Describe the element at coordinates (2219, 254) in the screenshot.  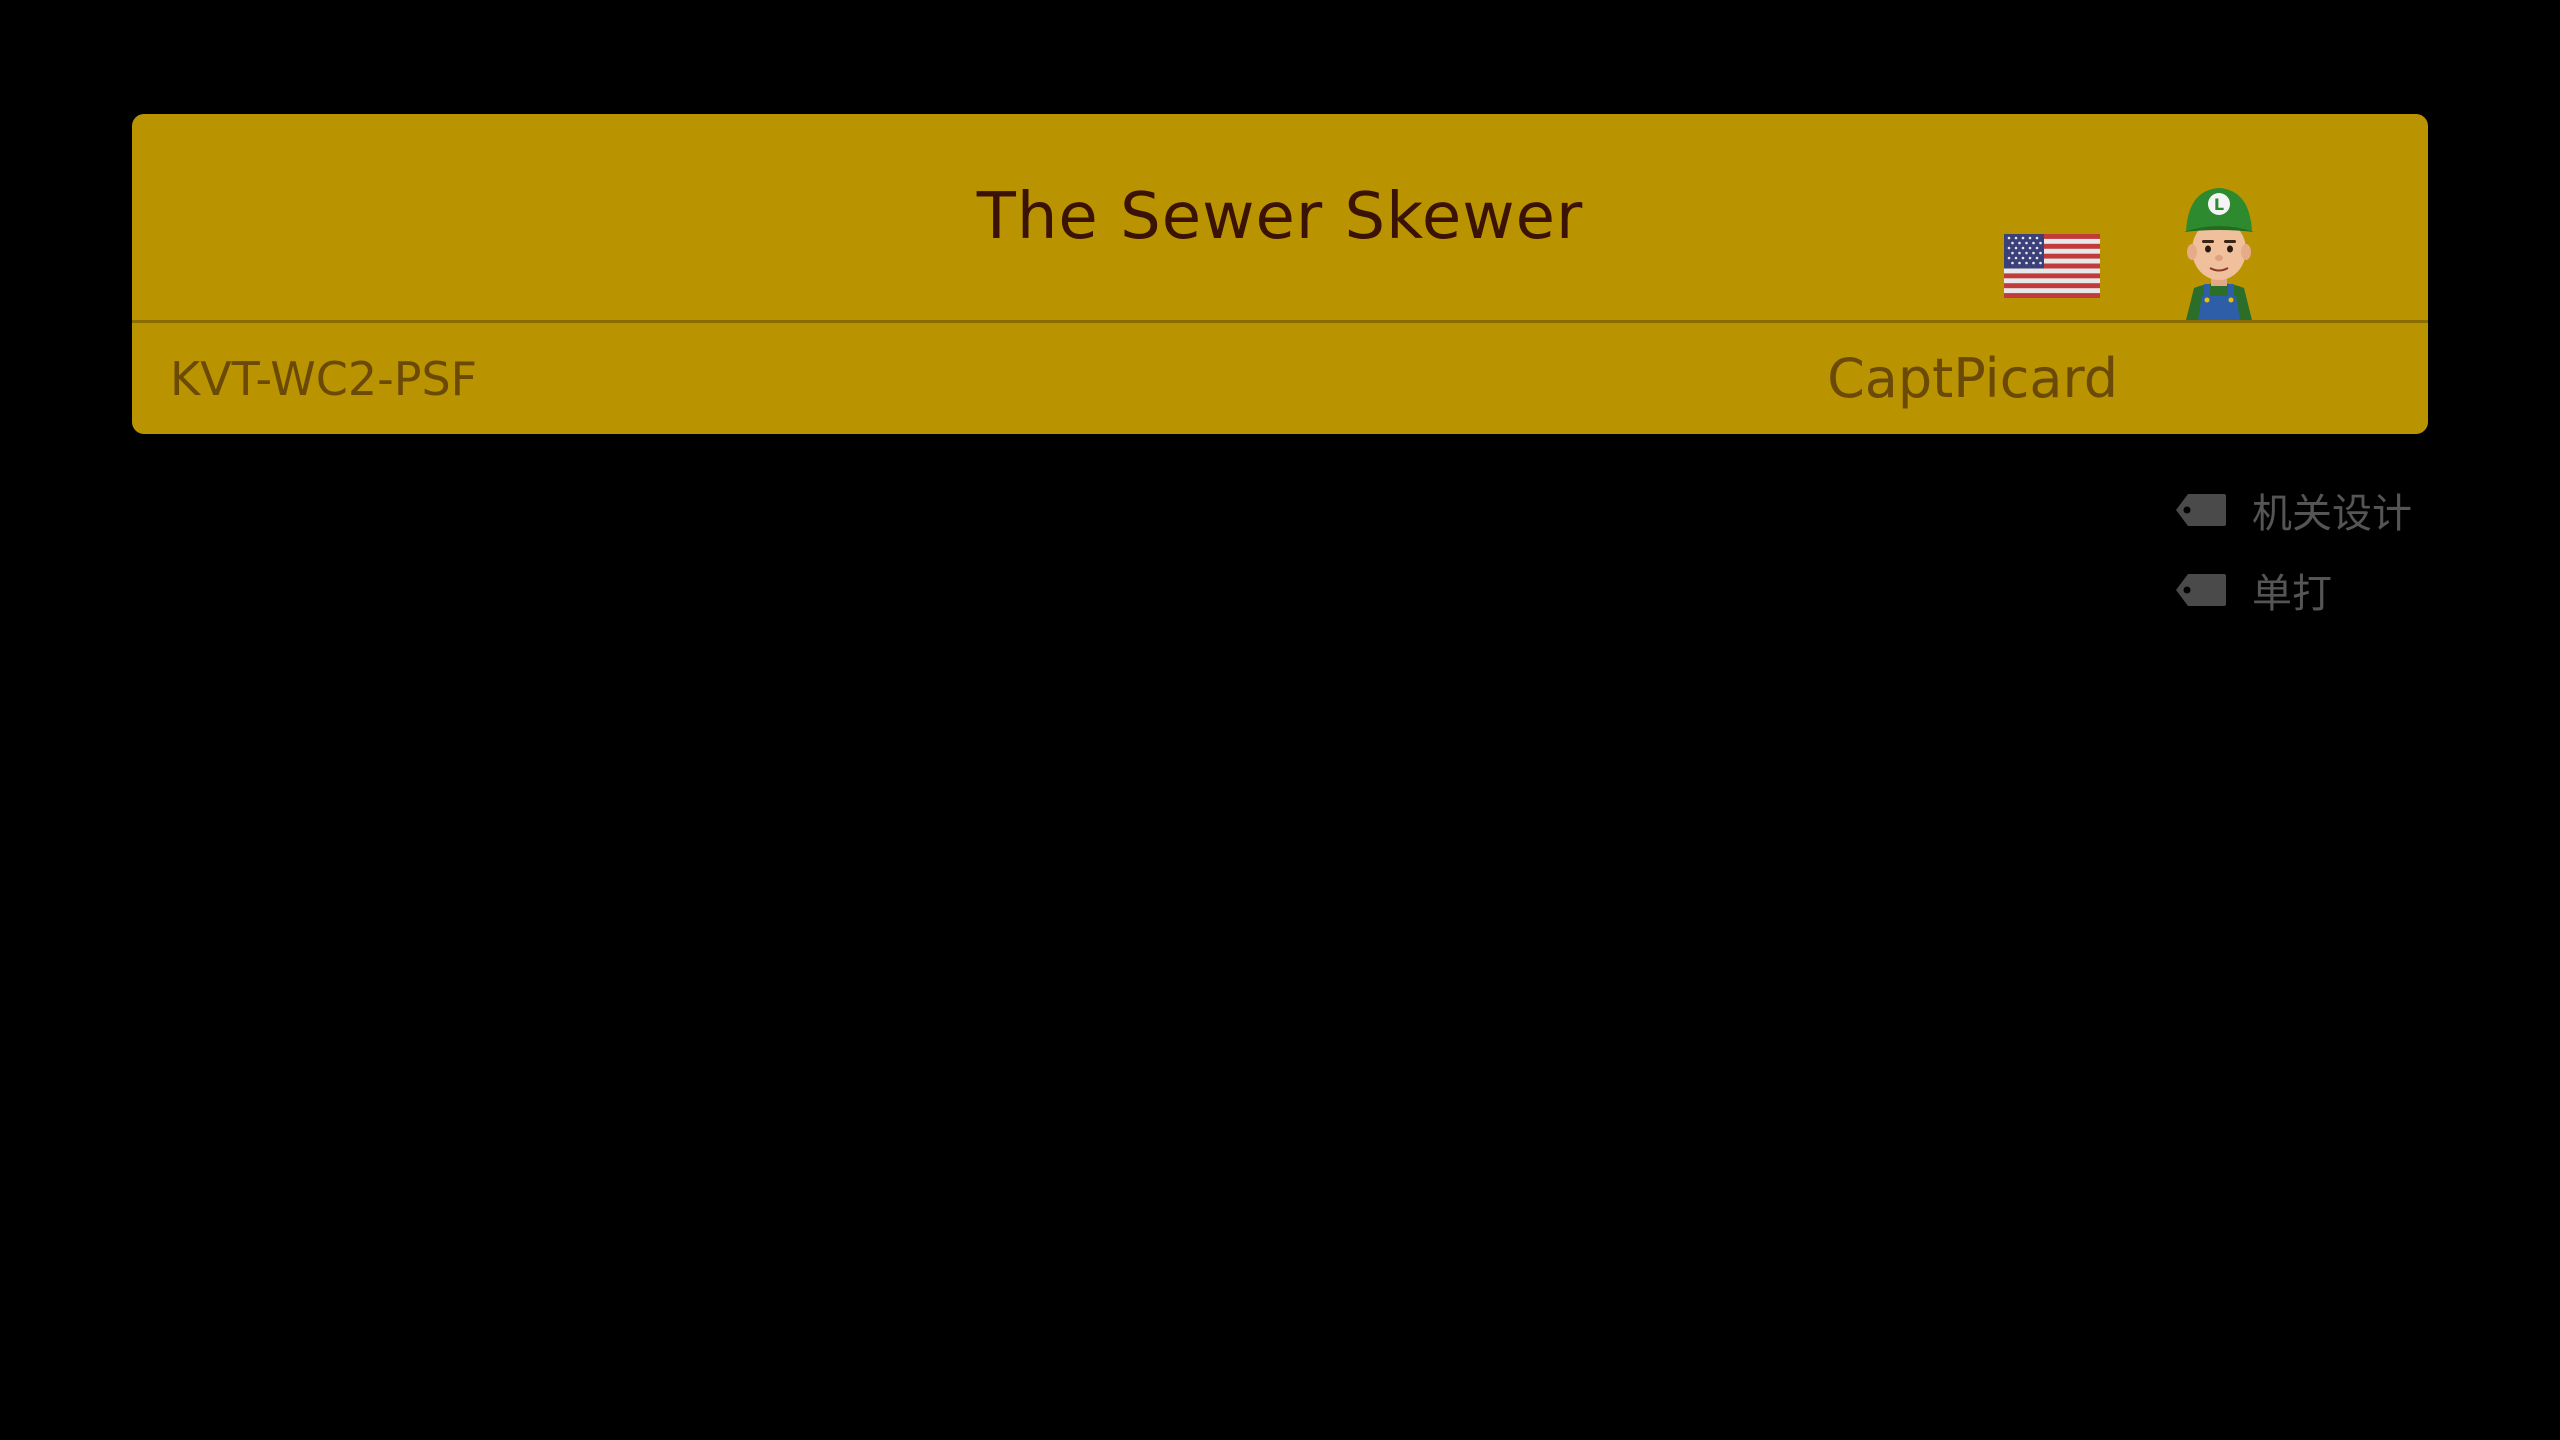
I see `maker-avatar-icon: L` at that location.